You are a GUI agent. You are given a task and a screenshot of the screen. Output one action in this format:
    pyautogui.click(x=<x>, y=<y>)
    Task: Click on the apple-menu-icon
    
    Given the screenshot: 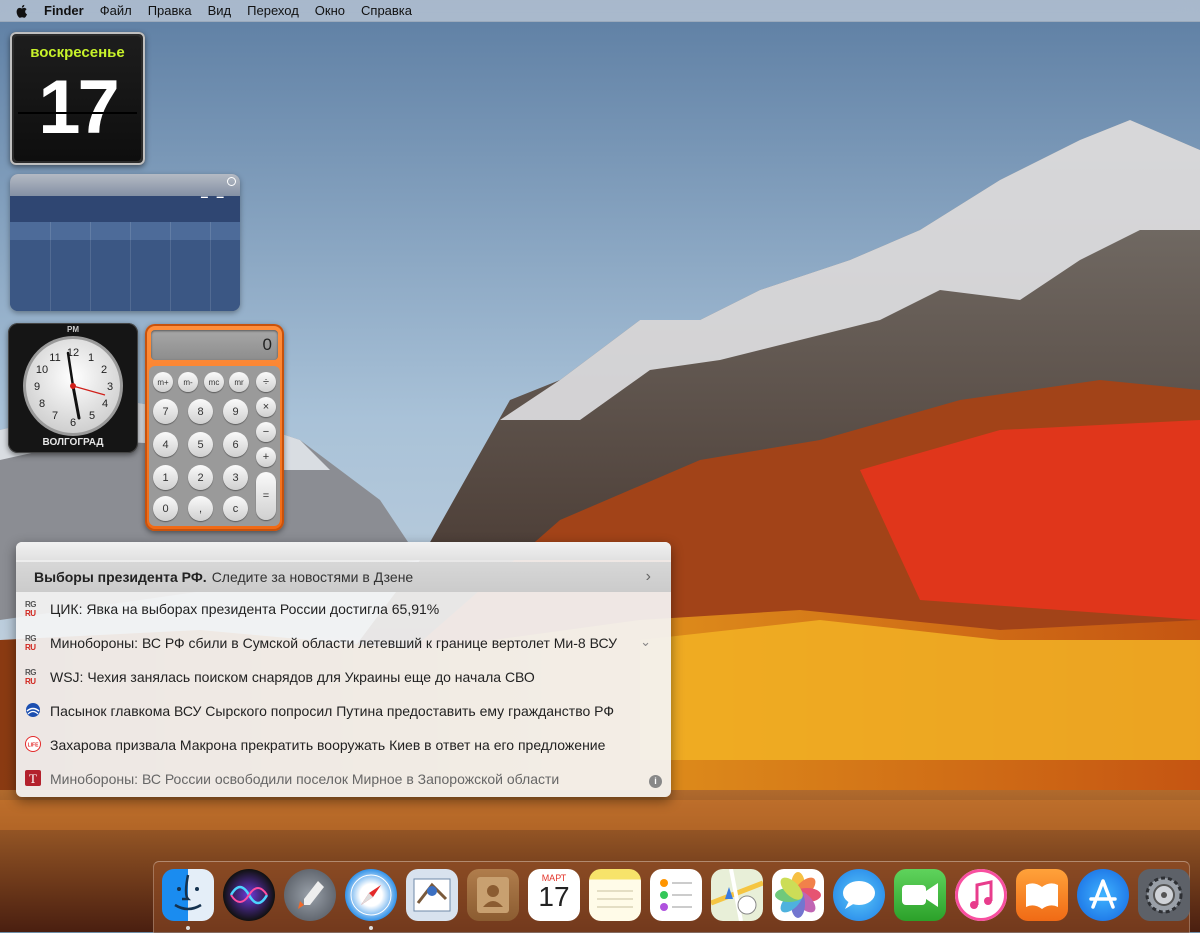 What is the action you would take?
    pyautogui.click(x=22, y=11)
    